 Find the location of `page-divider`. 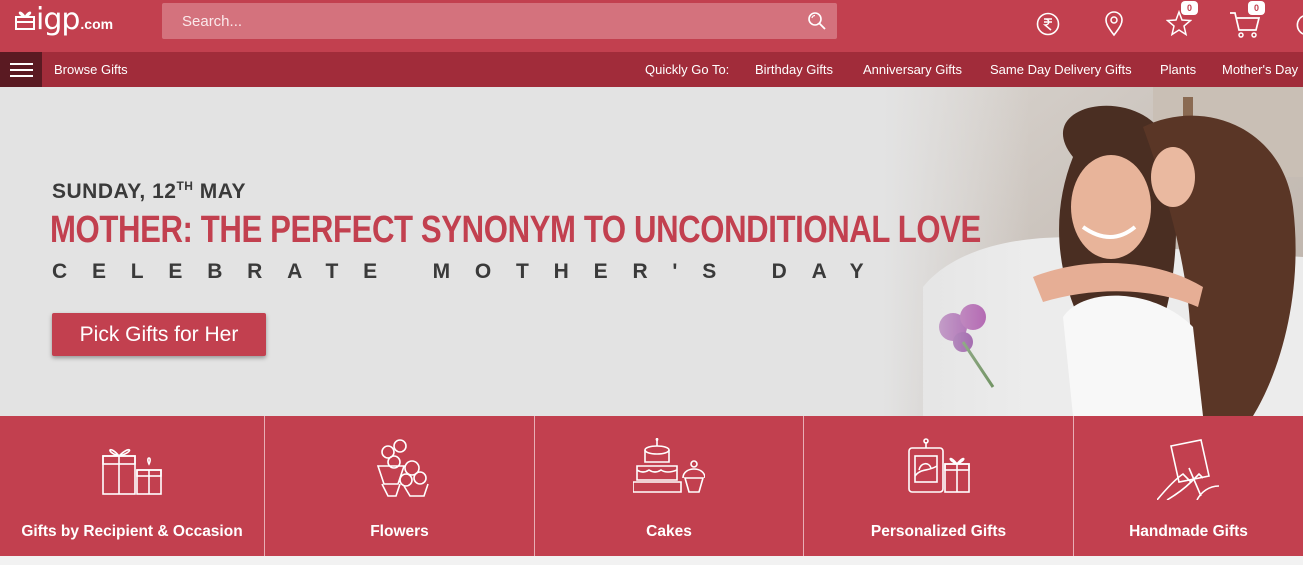

page-divider is located at coordinates (651, 560).